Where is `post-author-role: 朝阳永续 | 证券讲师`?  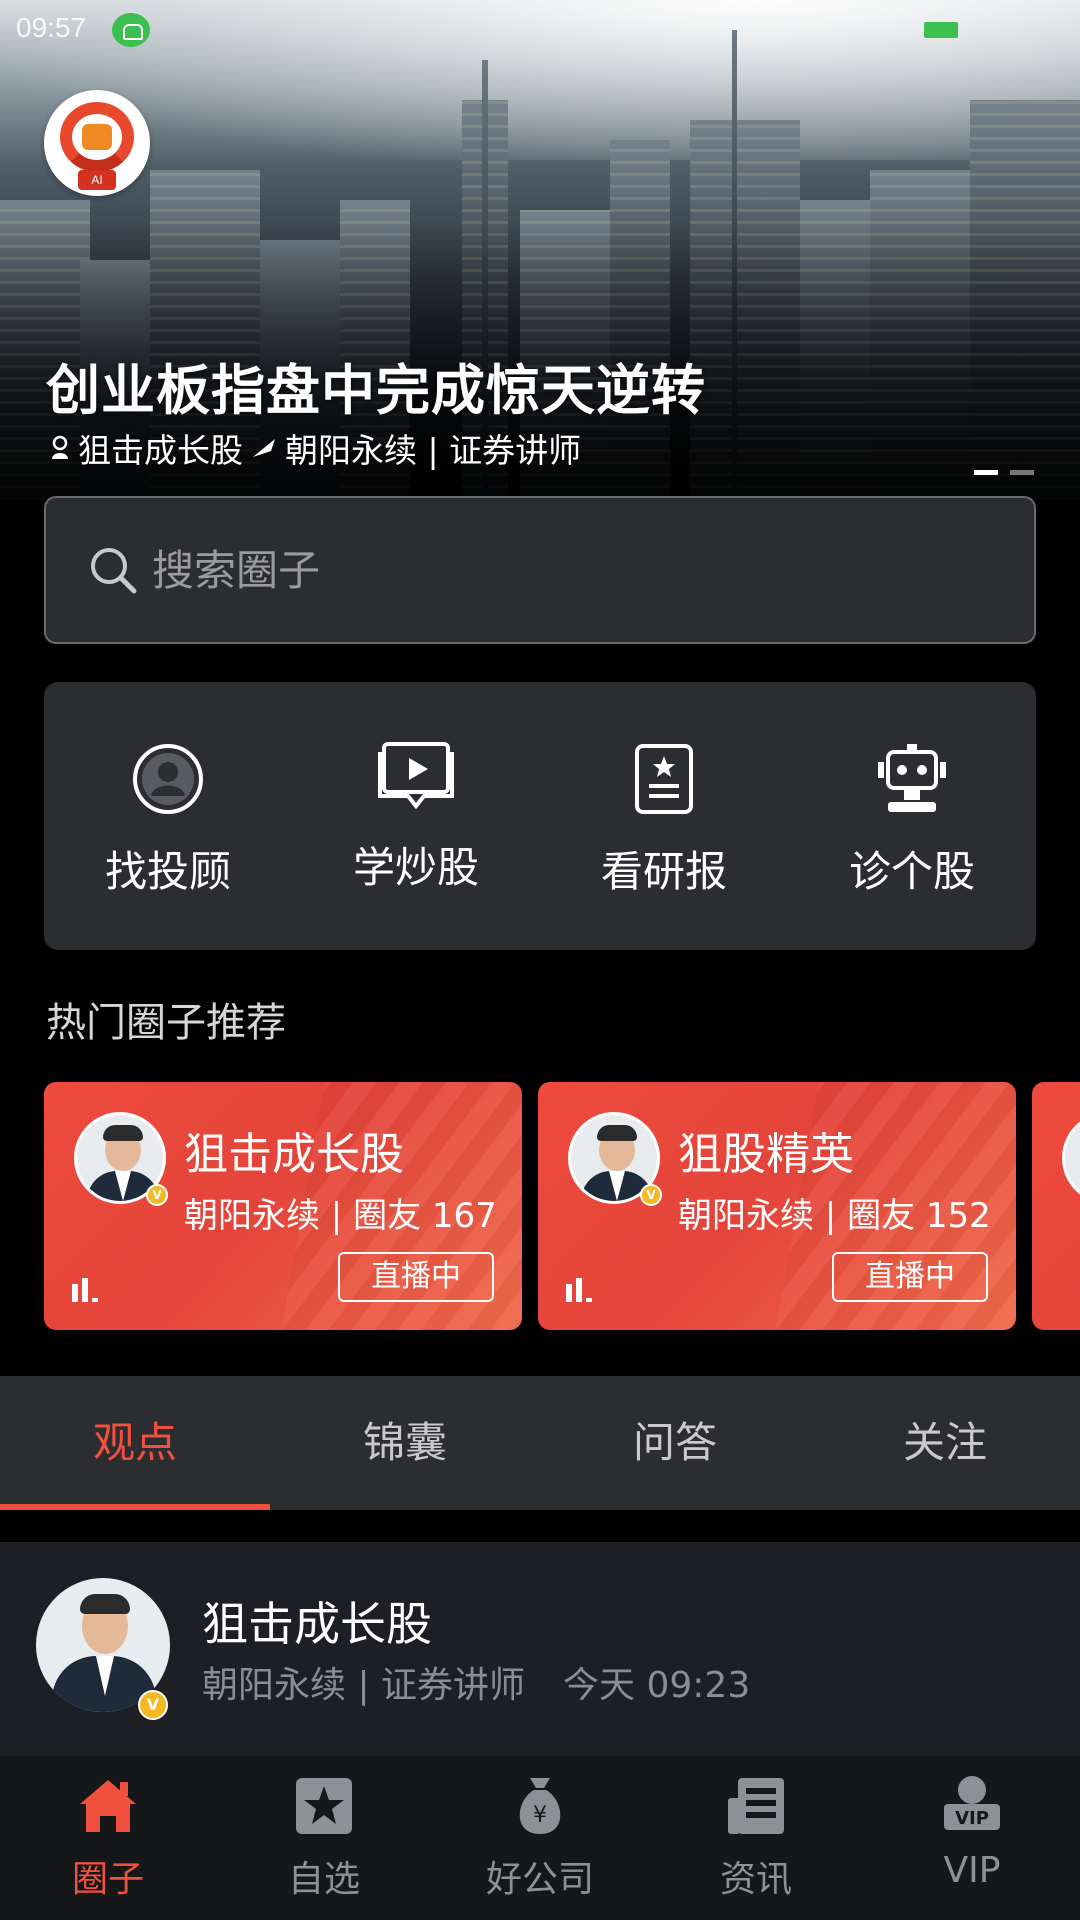
post-author-role: 朝阳永续 | 证券讲师 is located at coordinates (364, 1685).